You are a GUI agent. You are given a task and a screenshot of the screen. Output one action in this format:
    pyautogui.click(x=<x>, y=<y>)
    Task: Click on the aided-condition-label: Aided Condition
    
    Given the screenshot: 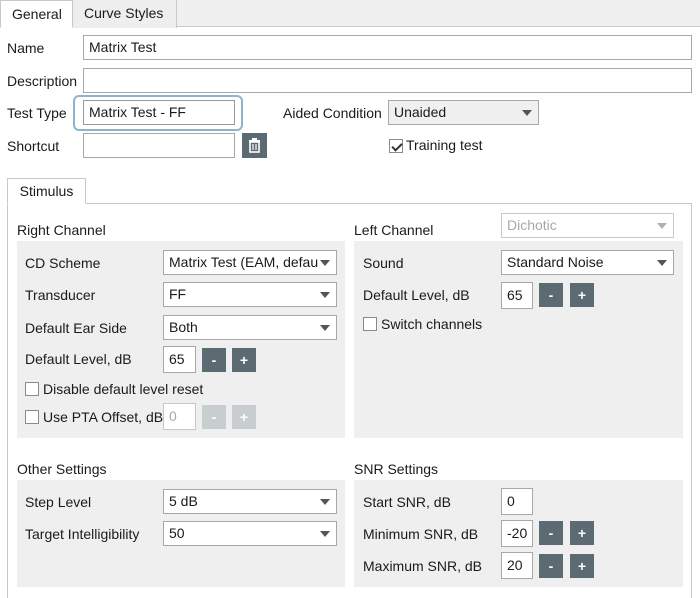 What is the action you would take?
    pyautogui.click(x=332, y=113)
    